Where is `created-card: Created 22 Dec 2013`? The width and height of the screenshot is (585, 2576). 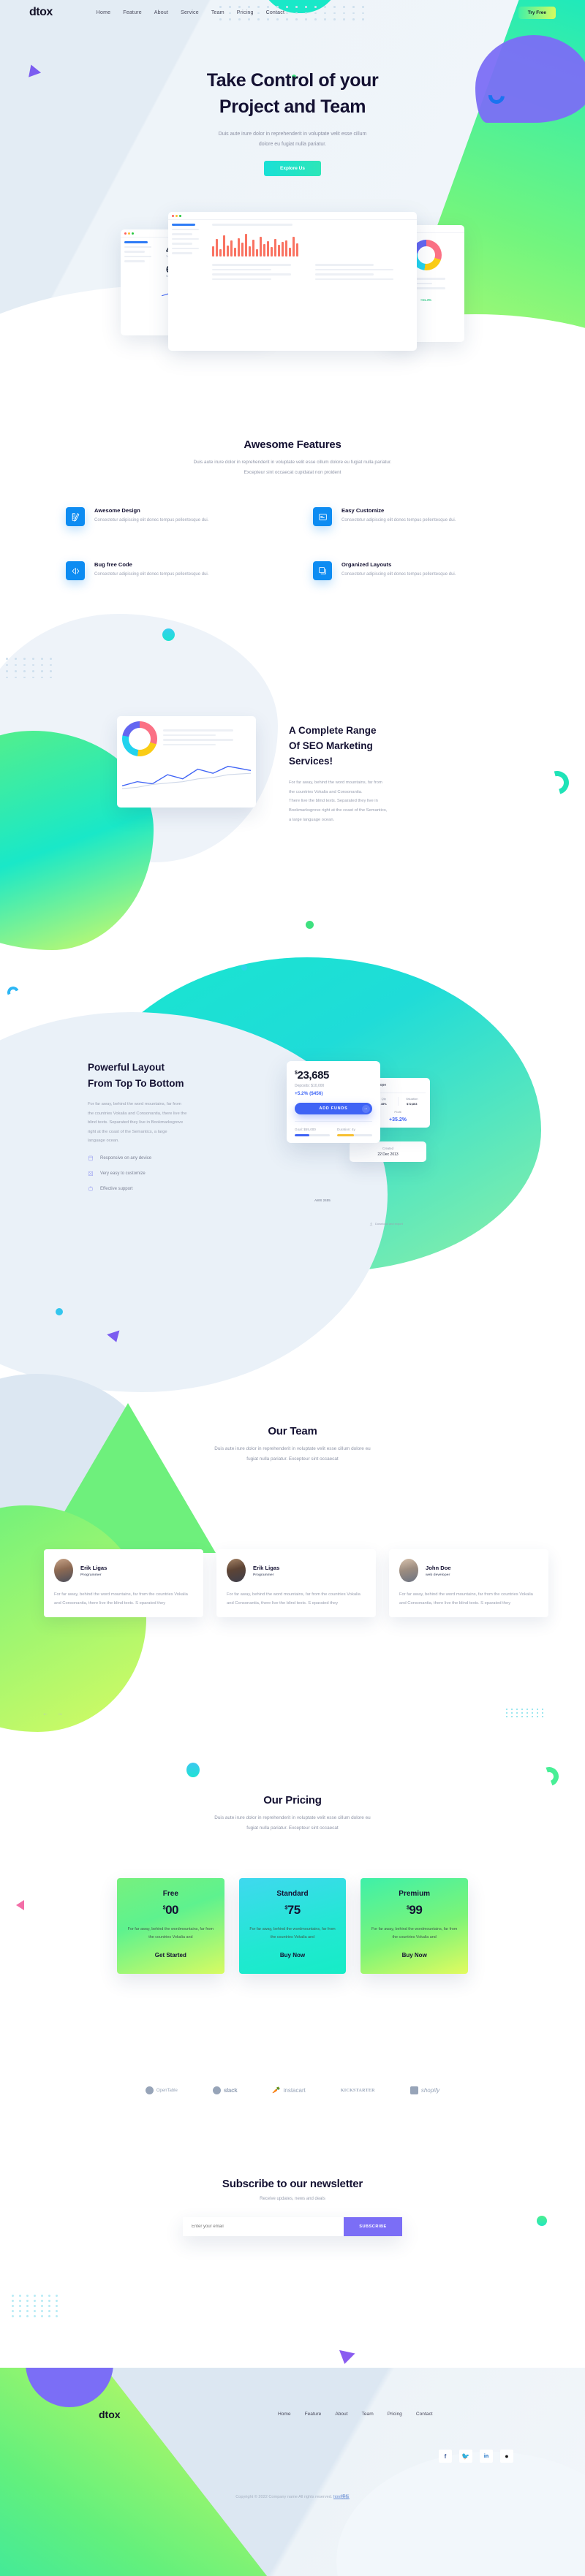
created-card: Created 22 Dec 2013 is located at coordinates (388, 1151).